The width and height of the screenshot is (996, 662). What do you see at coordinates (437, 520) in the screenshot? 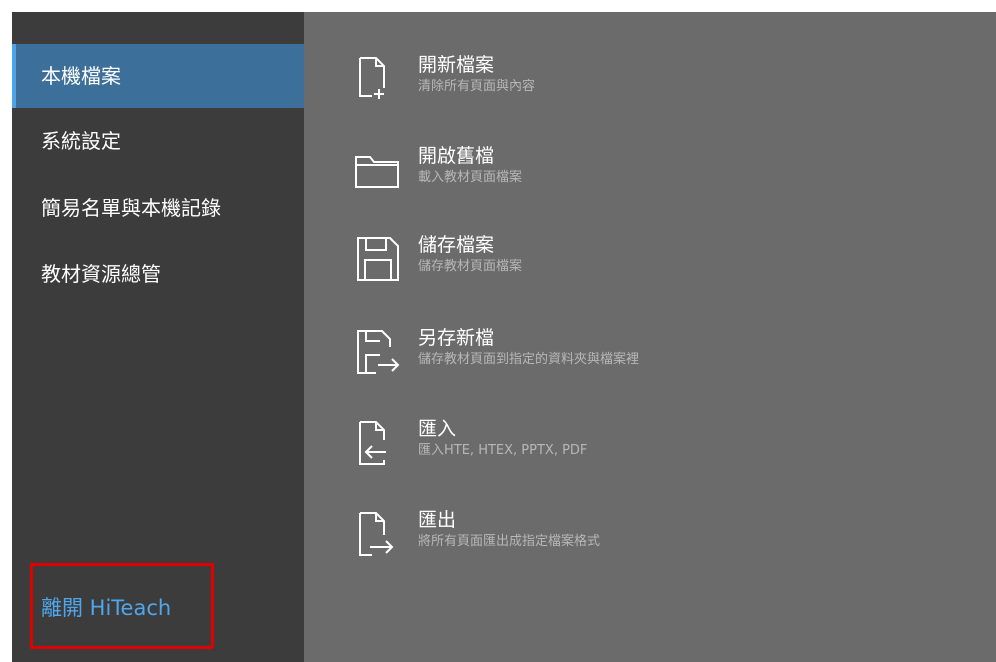
I see `action-title: 匯出` at bounding box center [437, 520].